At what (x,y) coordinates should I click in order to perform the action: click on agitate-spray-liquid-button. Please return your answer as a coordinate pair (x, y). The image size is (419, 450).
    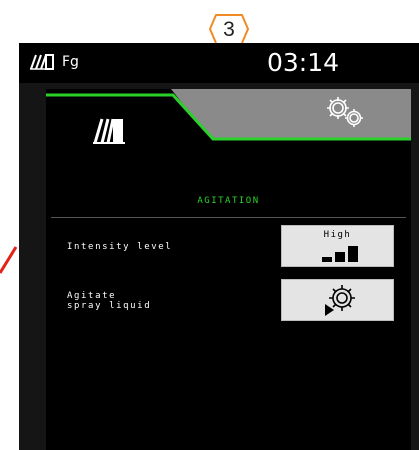
    Looking at the image, I should click on (337, 300).